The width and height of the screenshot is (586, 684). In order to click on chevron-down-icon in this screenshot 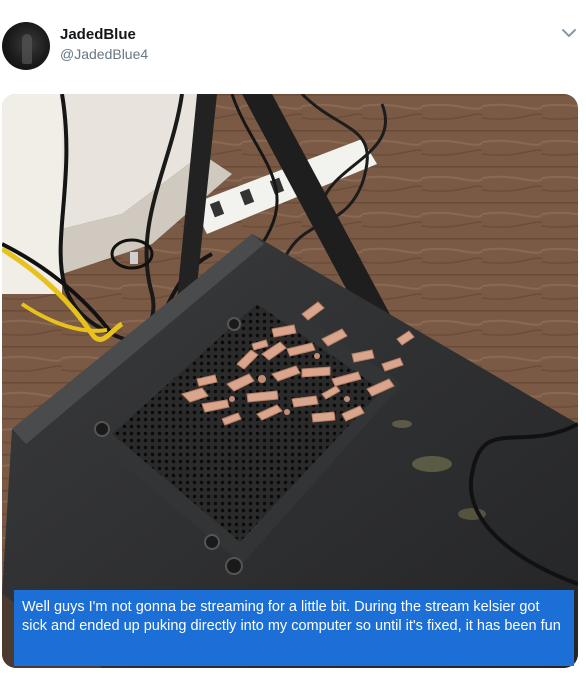, I will do `click(569, 33)`.